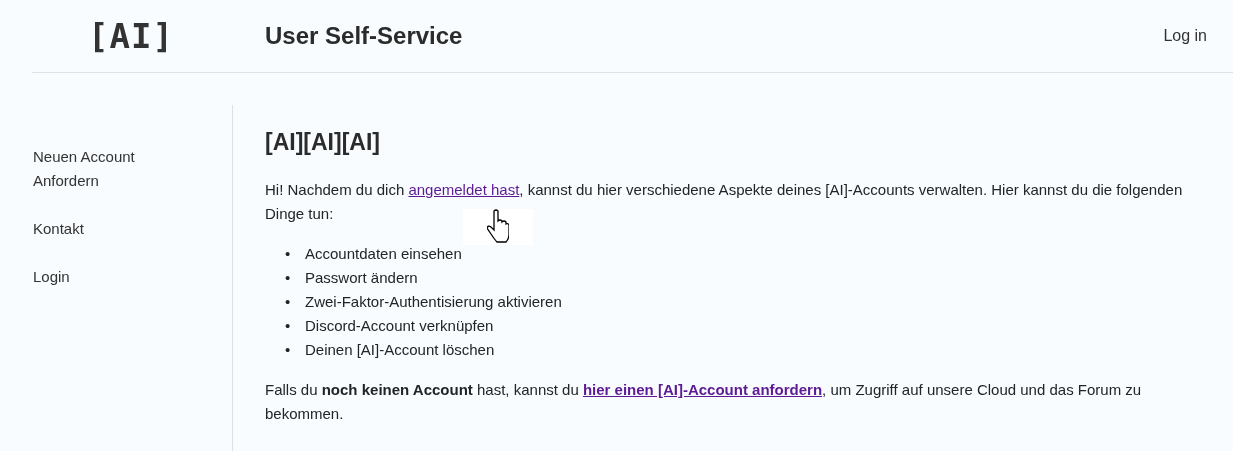  I want to click on feature-item: Zwei-Faktor-Authentisierung aktivieren, so click(433, 302).